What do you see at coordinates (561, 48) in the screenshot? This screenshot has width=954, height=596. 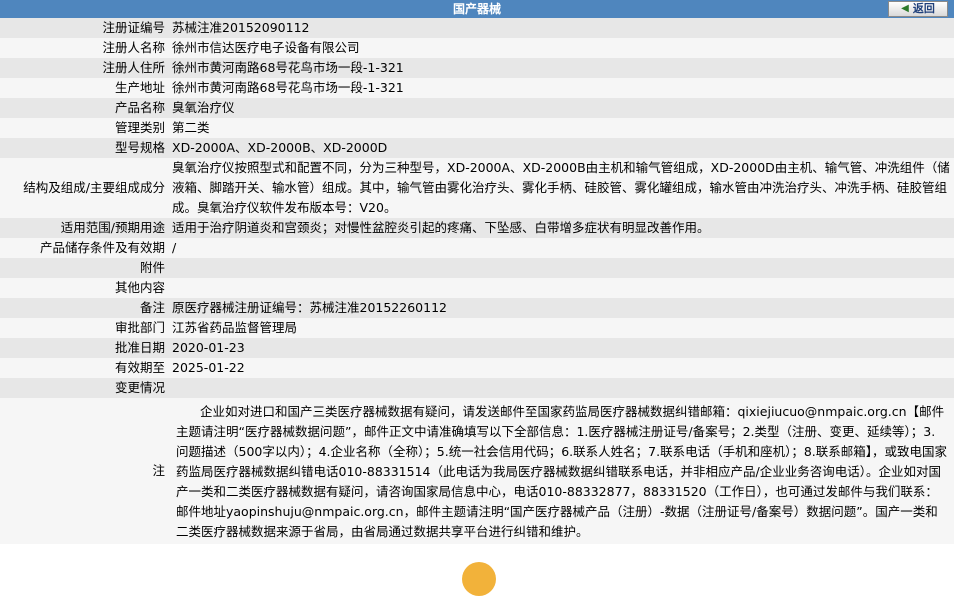 I see `field-value: 徐州市信达医疗电子设备有限公司` at bounding box center [561, 48].